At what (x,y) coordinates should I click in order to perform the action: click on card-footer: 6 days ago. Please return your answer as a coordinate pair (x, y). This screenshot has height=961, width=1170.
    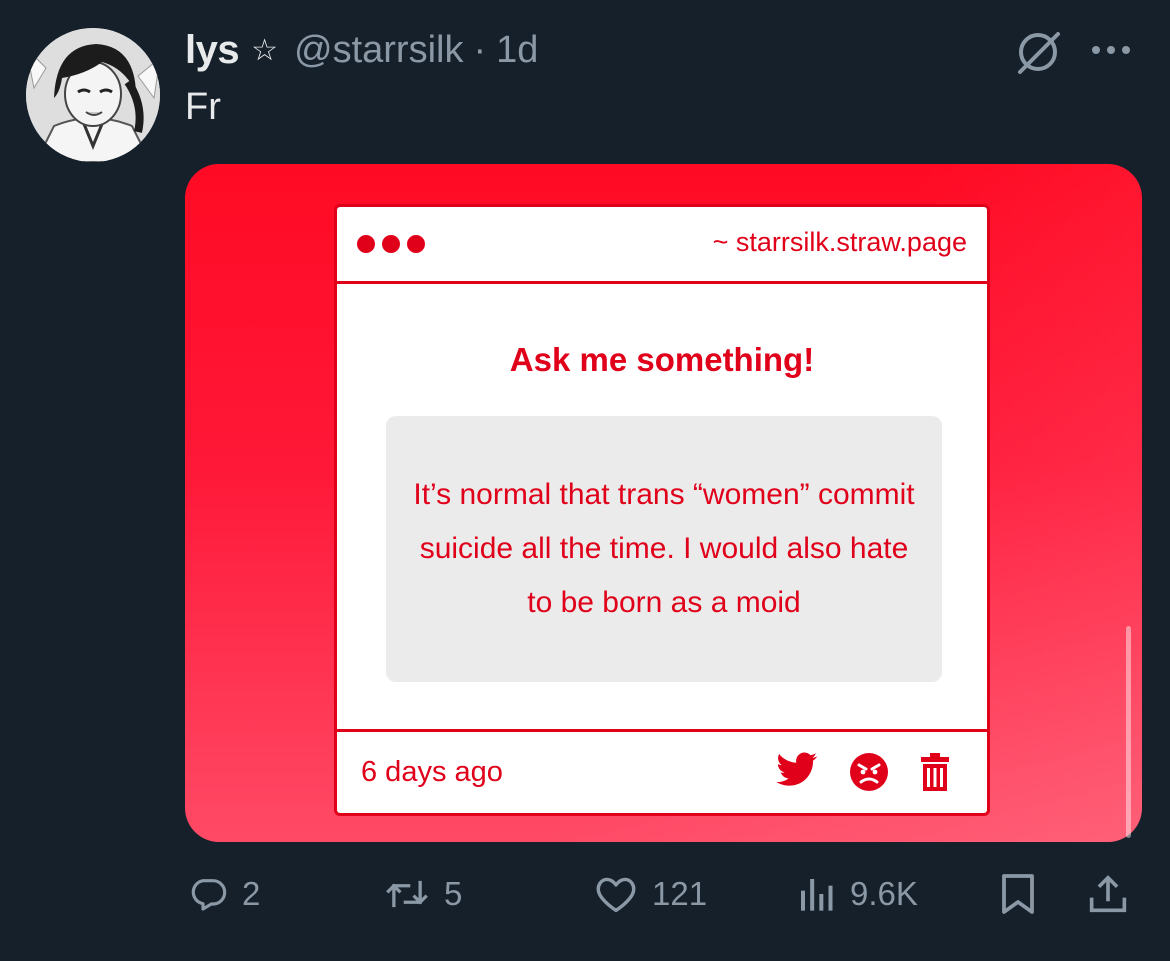
    Looking at the image, I should click on (662, 771).